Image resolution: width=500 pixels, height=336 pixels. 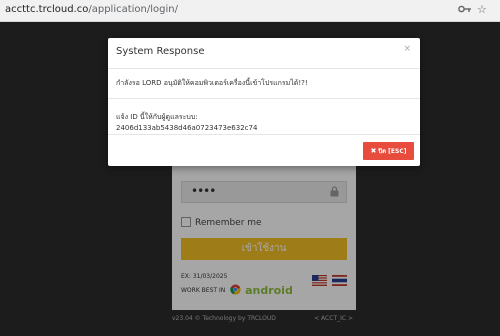 I want to click on close-esc-button: ✖ ปิด [ESC], so click(x=388, y=151).